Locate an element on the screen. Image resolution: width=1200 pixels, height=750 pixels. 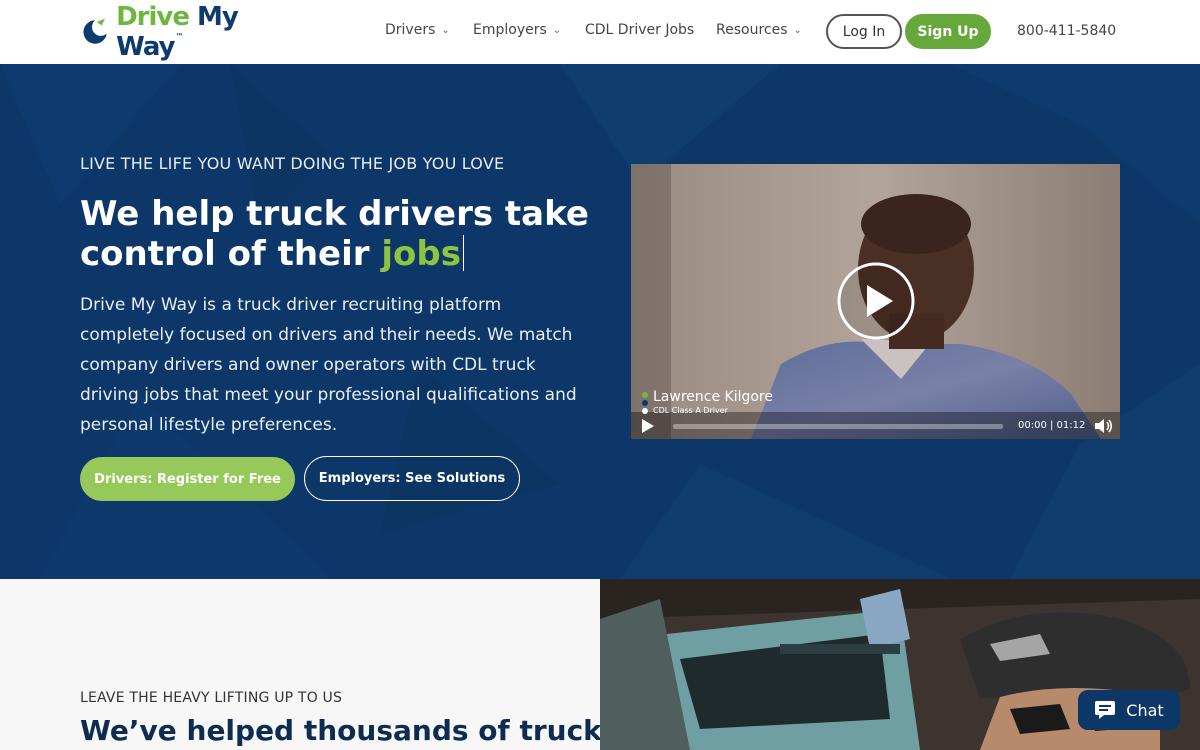
nav-item-label: Drivers is located at coordinates (410, 30).